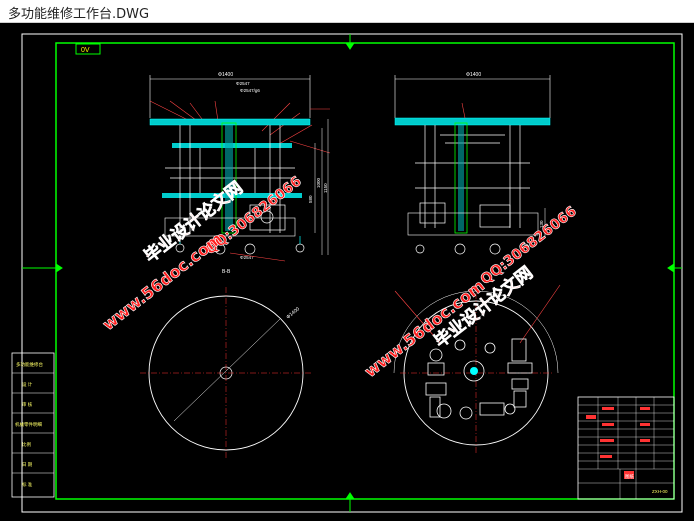  Describe the element at coordinates (660, 491) in the screenshot. I see `title-block-code: ZXH-00` at that location.